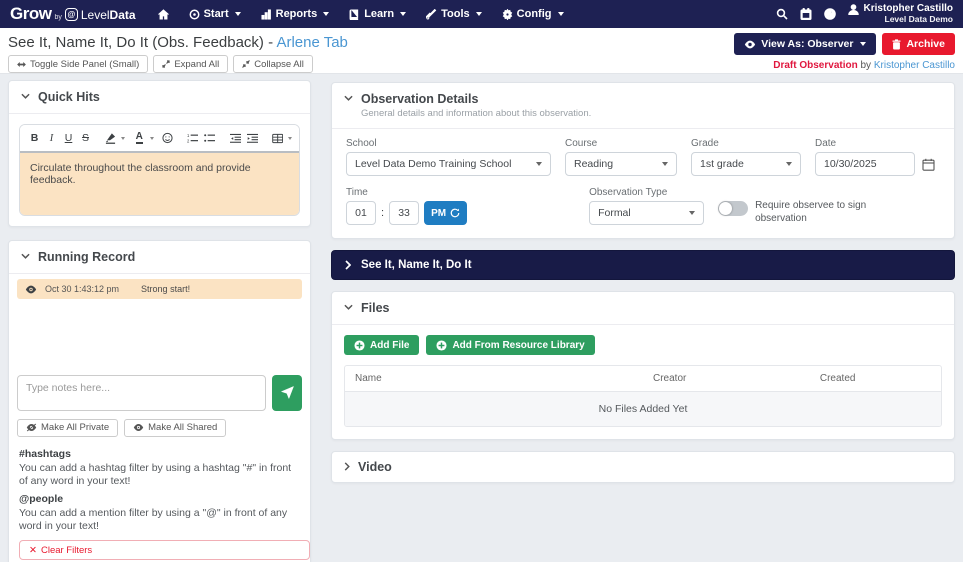  What do you see at coordinates (643, 409) in the screenshot?
I see `files-empty-message: No Files Added Yet` at bounding box center [643, 409].